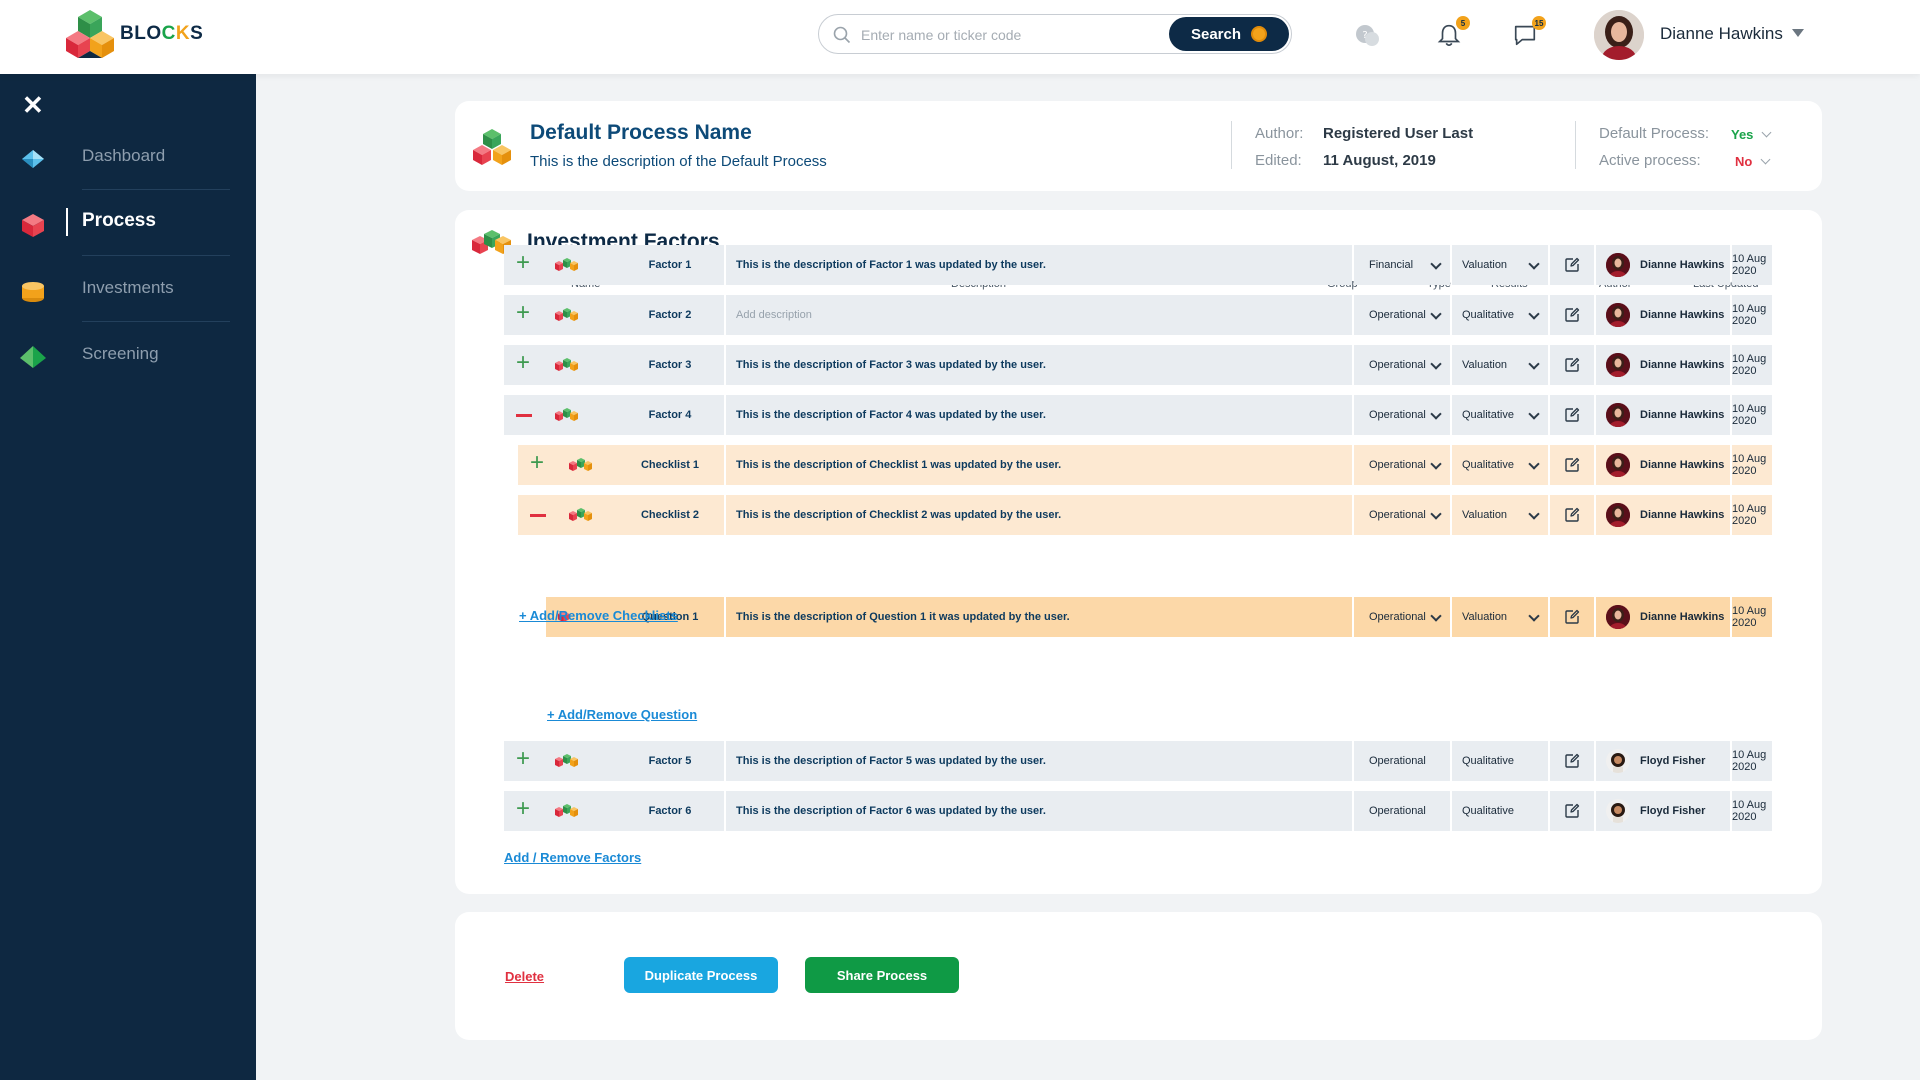 The image size is (1920, 1080). What do you see at coordinates (524, 976) in the screenshot?
I see `delete-button: Delete` at bounding box center [524, 976].